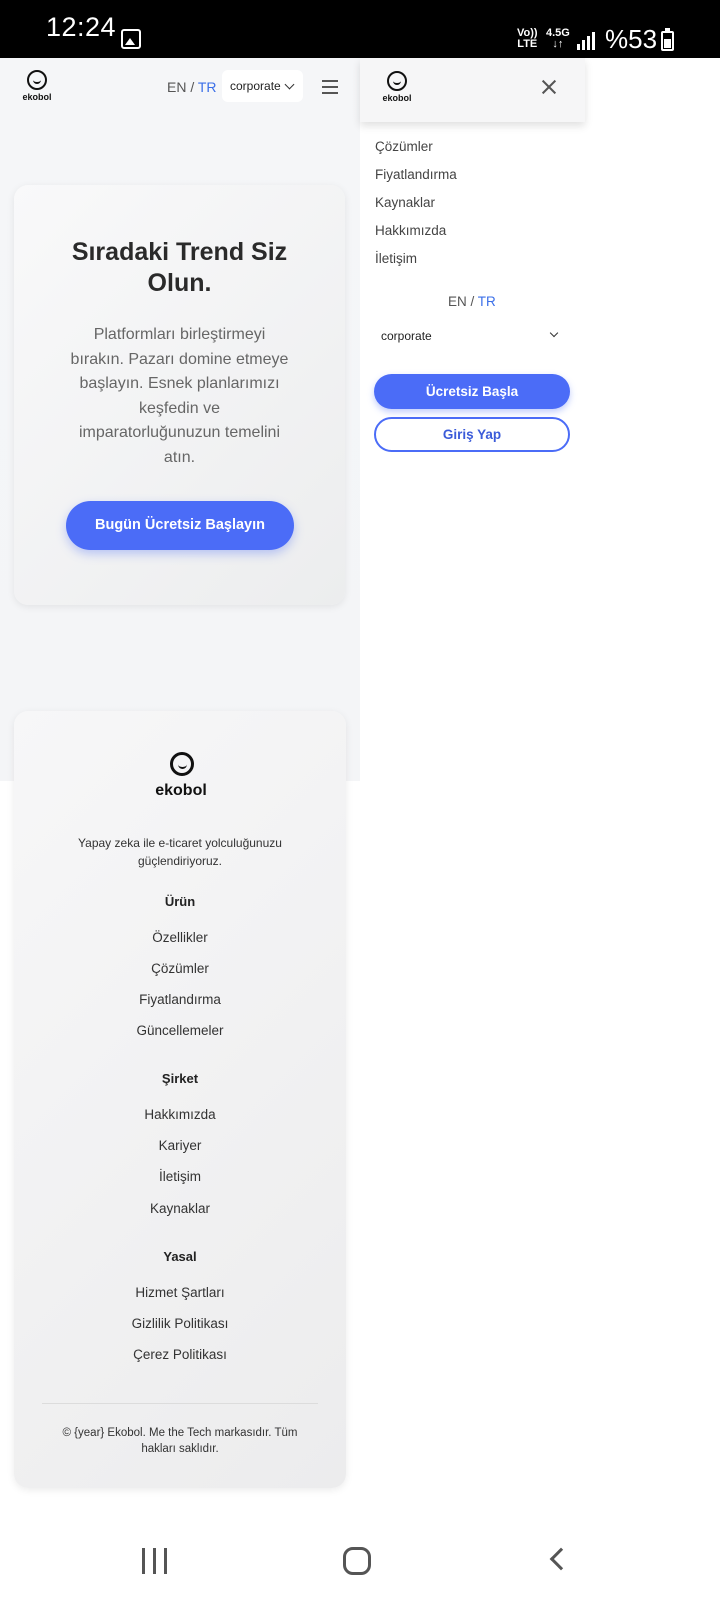  I want to click on footer-link-contact: İletişim, so click(180, 1176).